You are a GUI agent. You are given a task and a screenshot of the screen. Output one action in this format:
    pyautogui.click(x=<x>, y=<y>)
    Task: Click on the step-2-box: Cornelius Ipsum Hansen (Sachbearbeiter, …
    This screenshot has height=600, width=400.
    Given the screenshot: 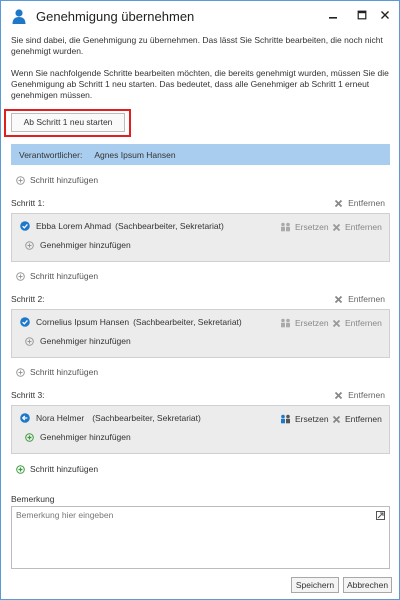 What is the action you would take?
    pyautogui.click(x=200, y=333)
    